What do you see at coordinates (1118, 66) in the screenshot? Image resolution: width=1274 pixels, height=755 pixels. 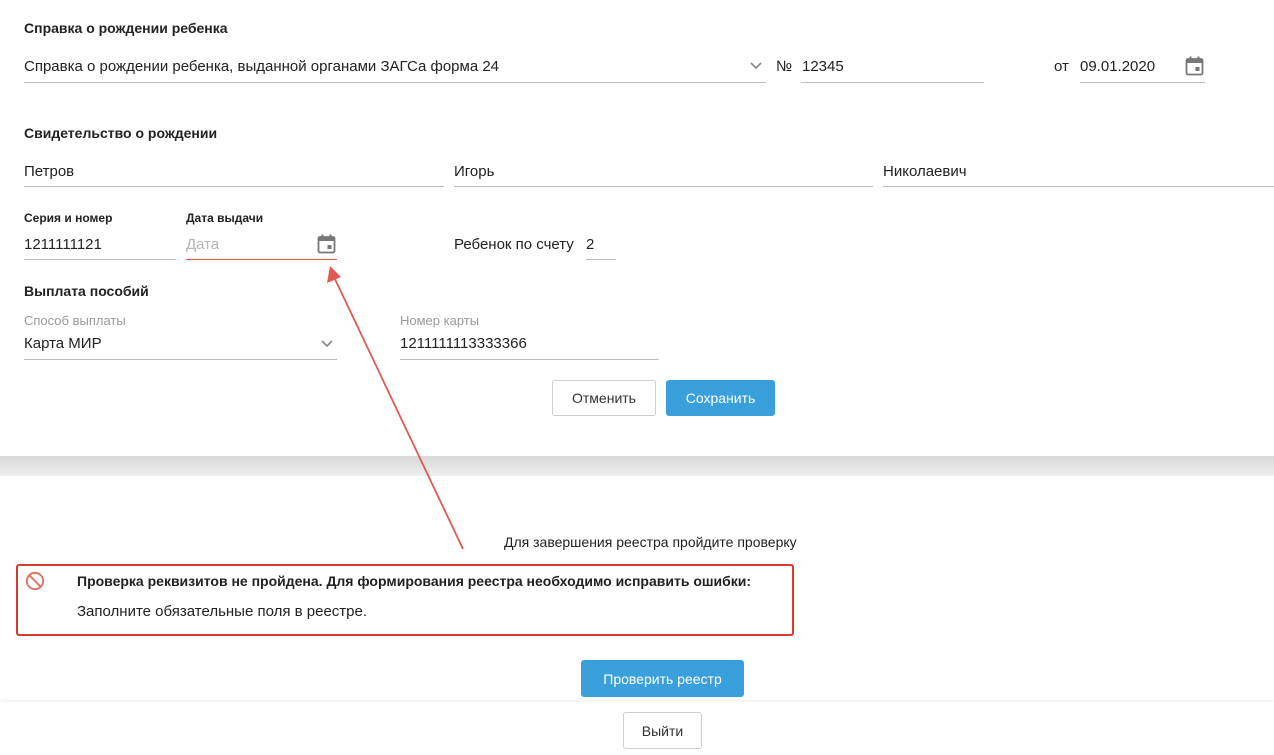 I see `date-value: 09.01.2020` at bounding box center [1118, 66].